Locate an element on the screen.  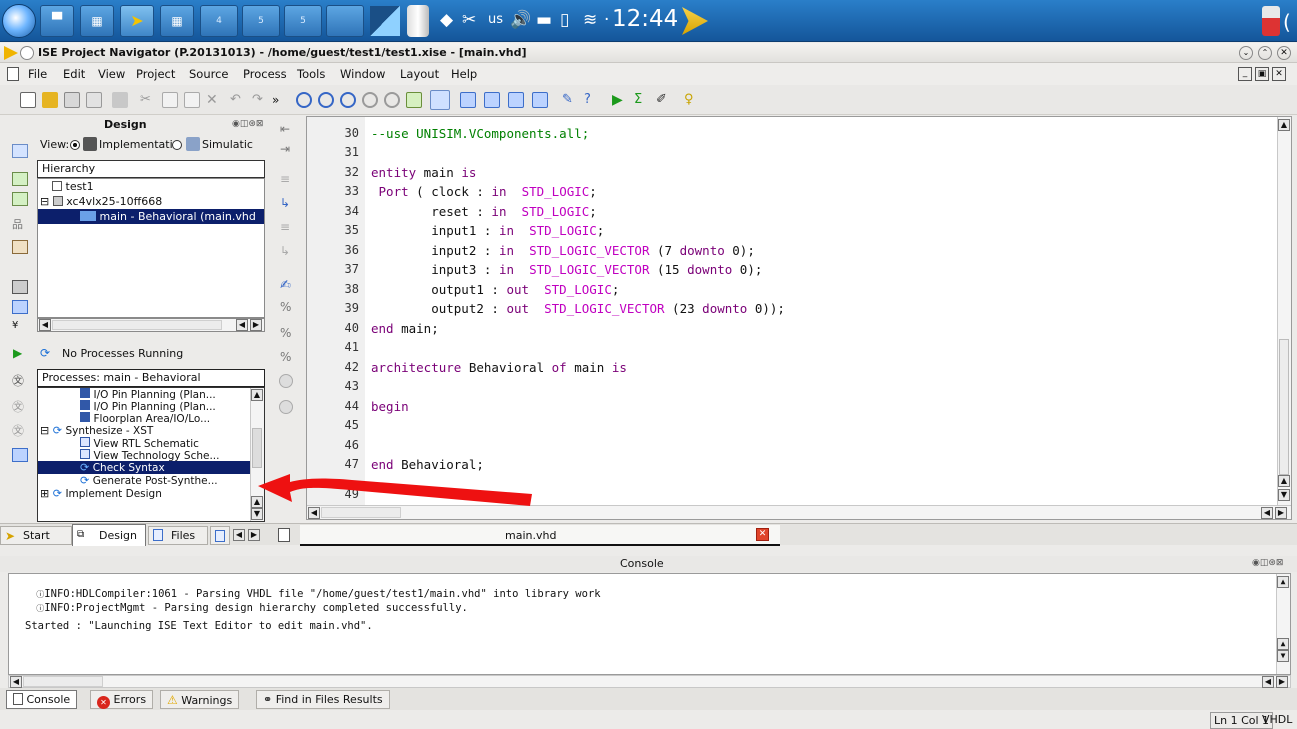
clock: 12:44 is located at coordinates (645, 19).